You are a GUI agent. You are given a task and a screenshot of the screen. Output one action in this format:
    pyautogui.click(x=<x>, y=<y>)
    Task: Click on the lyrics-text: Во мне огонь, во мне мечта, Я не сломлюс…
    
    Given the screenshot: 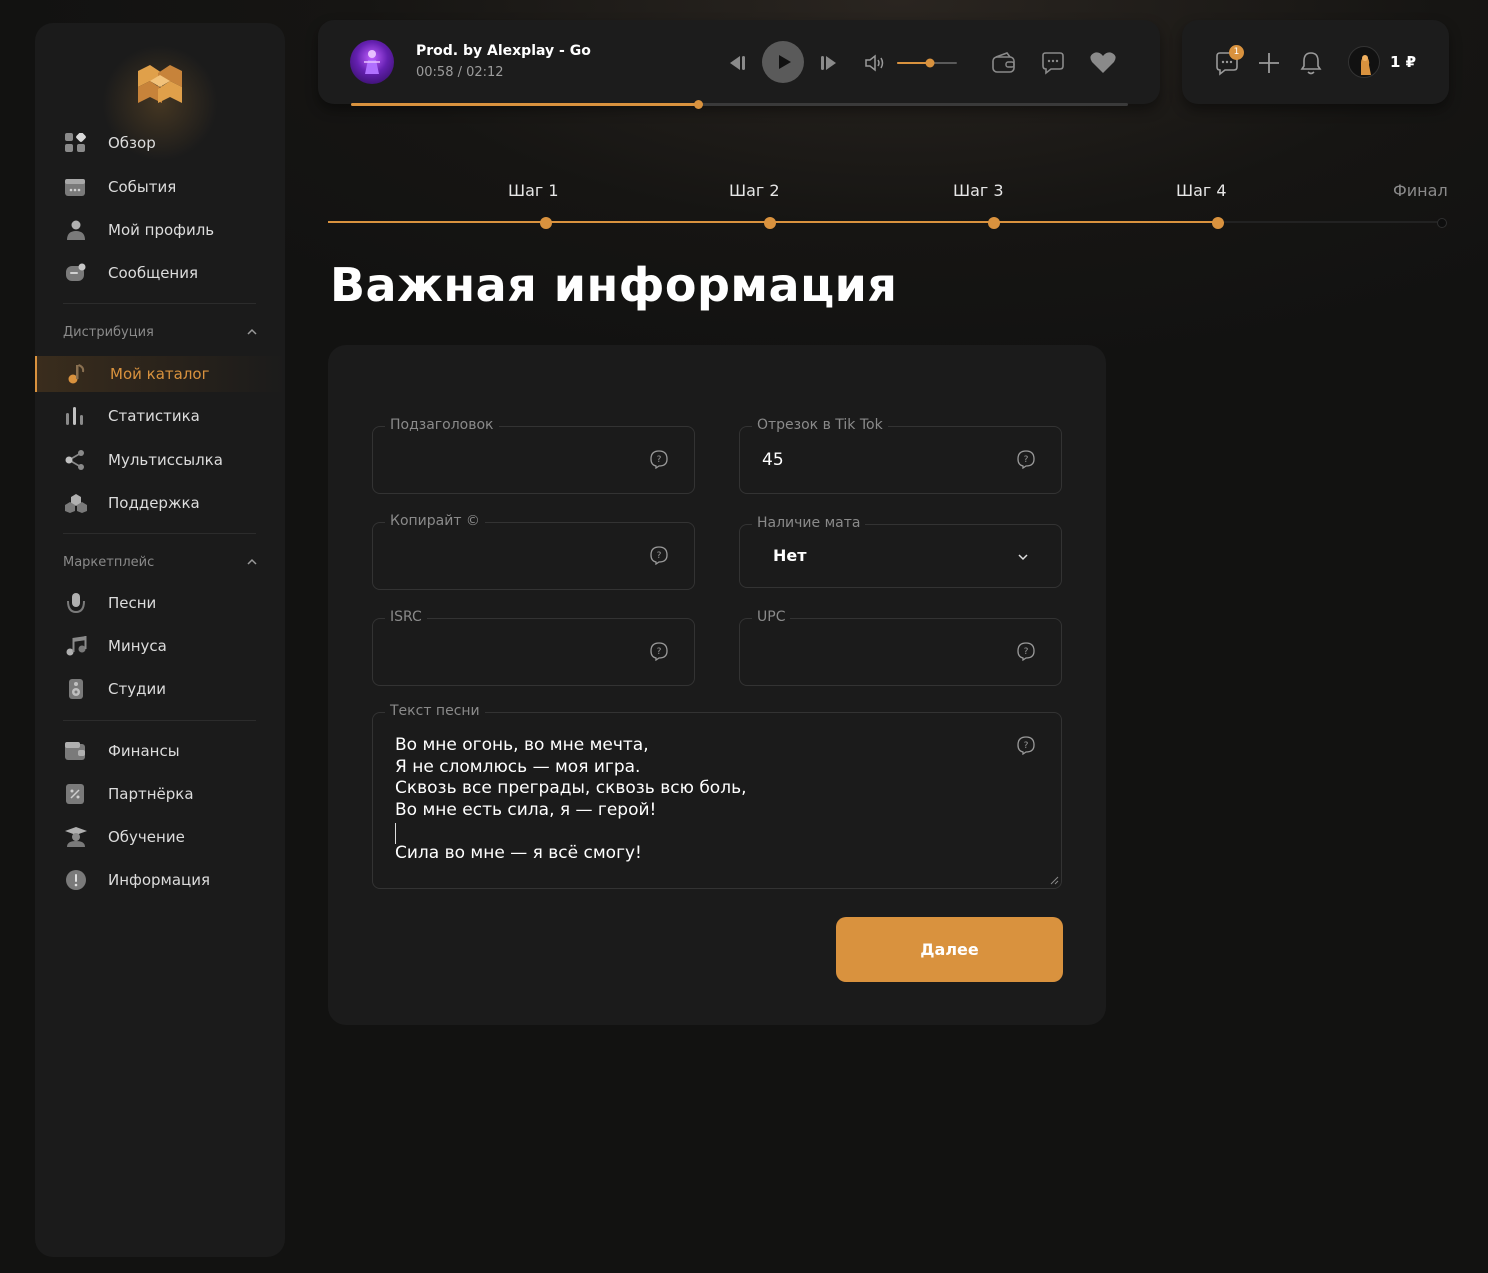 What is the action you would take?
    pyautogui.click(x=571, y=799)
    